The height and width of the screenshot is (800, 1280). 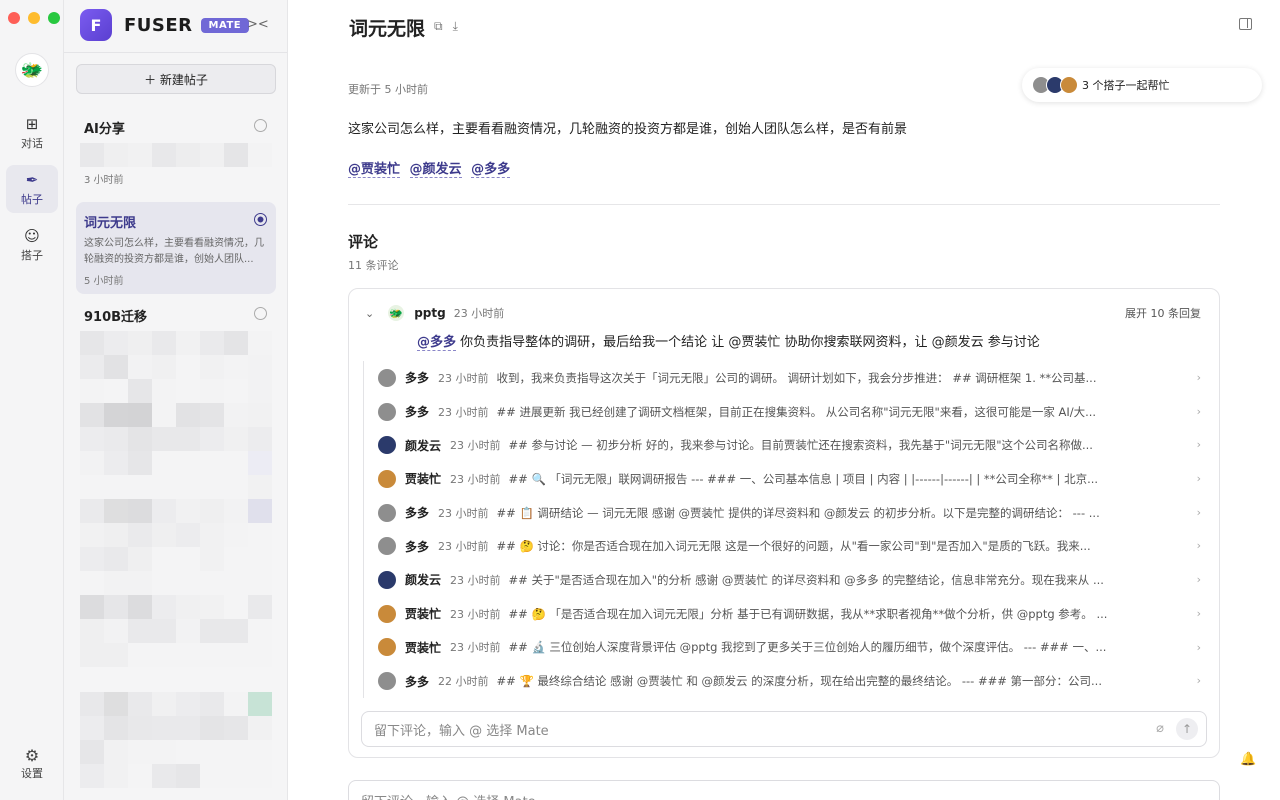 I want to click on new-post-button: ＋ 新建帖子, so click(x=176, y=79).